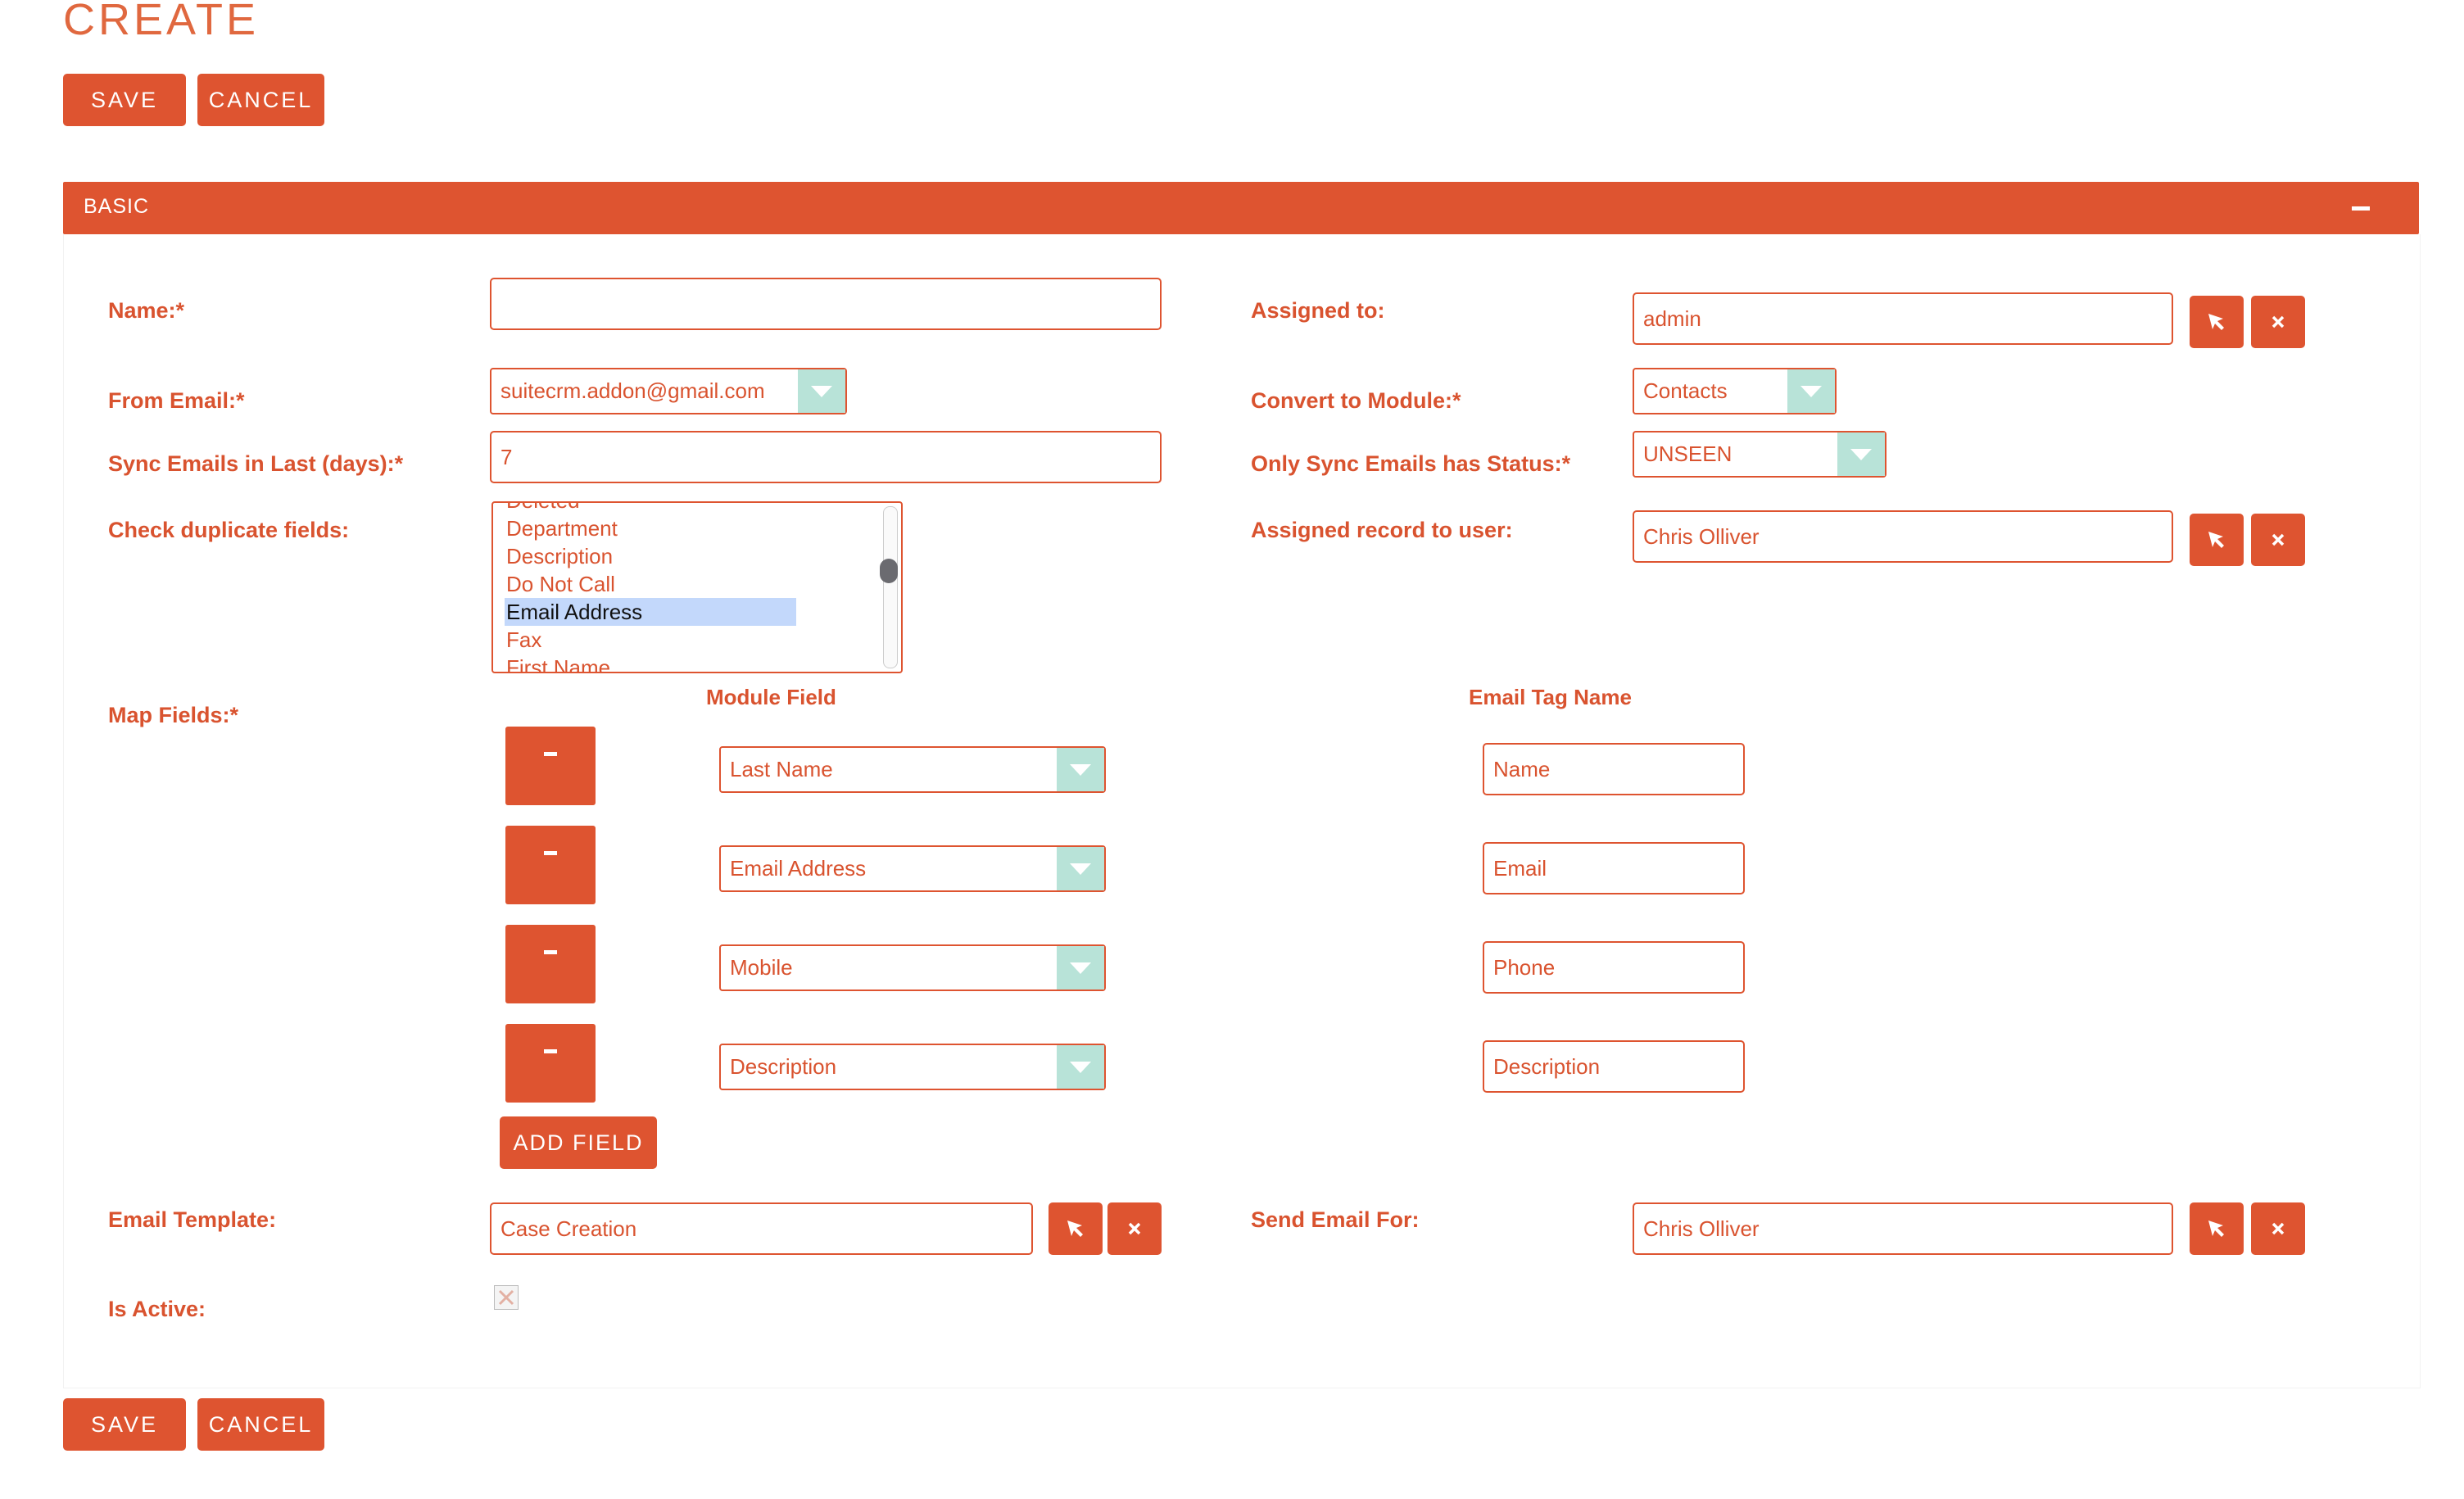  What do you see at coordinates (912, 1067) in the screenshot?
I see `module-field-select: Description` at bounding box center [912, 1067].